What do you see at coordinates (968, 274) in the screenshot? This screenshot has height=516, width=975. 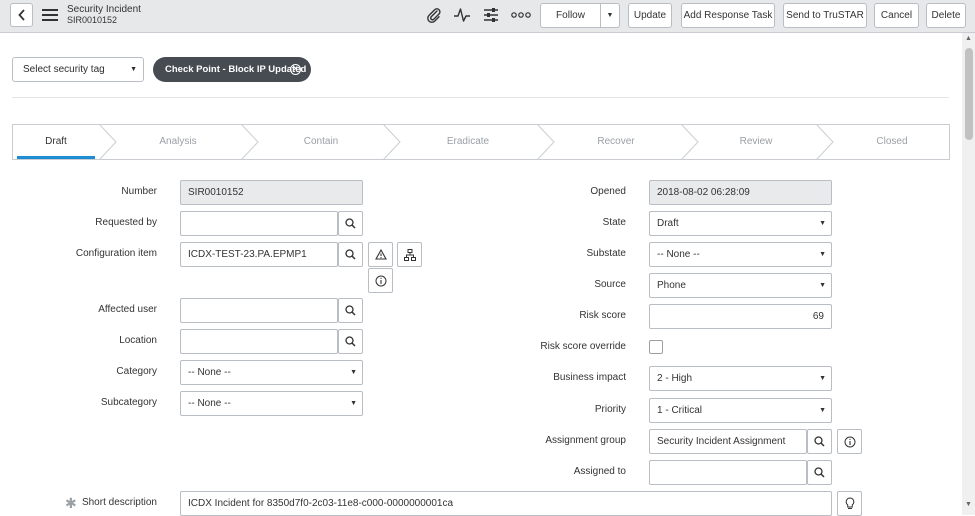 I see `vertical-scrollbar: ▲ ▼` at bounding box center [968, 274].